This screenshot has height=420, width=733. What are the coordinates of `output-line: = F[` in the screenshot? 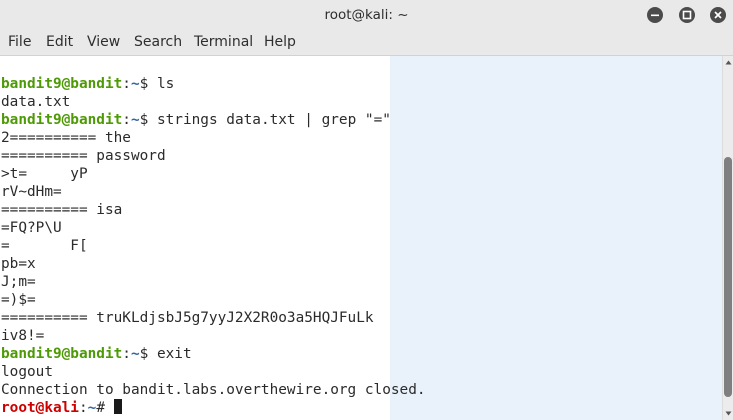 It's located at (213, 246).